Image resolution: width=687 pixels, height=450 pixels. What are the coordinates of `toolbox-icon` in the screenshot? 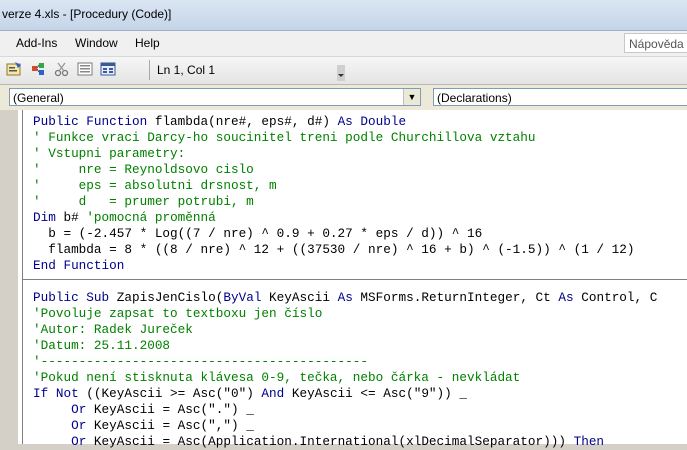 It's located at (108, 69).